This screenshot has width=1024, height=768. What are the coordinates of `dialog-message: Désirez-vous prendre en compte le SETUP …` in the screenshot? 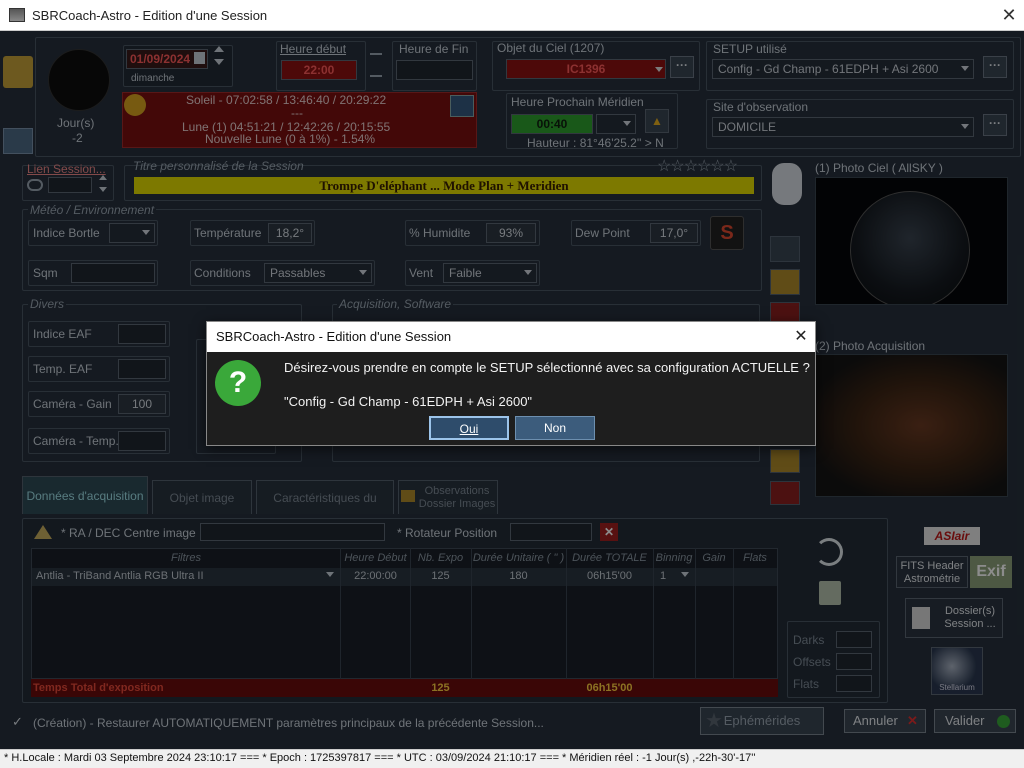 It's located at (547, 367).